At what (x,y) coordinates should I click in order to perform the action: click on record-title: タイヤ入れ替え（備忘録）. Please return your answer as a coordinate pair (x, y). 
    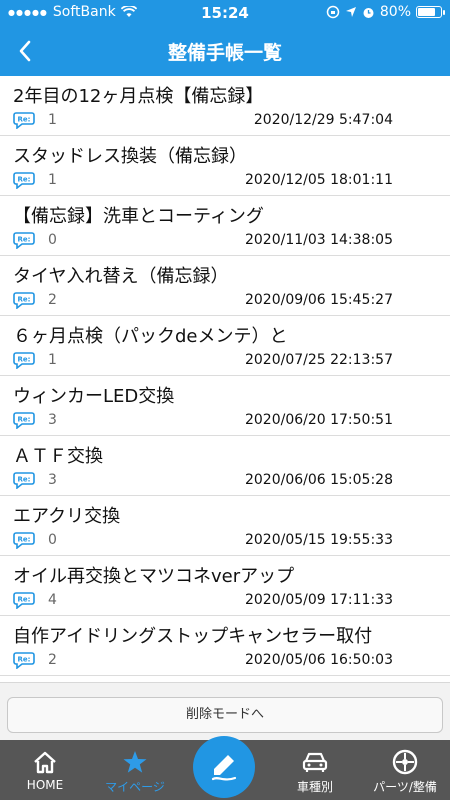
    Looking at the image, I should click on (121, 276).